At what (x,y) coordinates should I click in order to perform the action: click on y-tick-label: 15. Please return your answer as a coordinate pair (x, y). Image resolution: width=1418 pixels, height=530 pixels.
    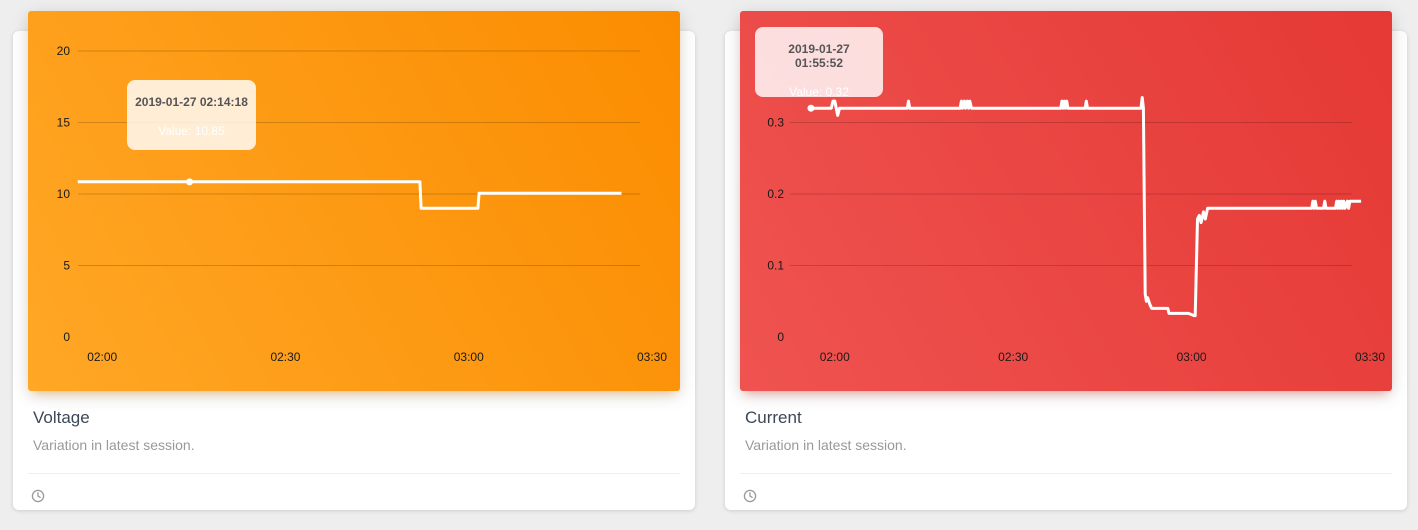
    Looking at the image, I should click on (64, 123).